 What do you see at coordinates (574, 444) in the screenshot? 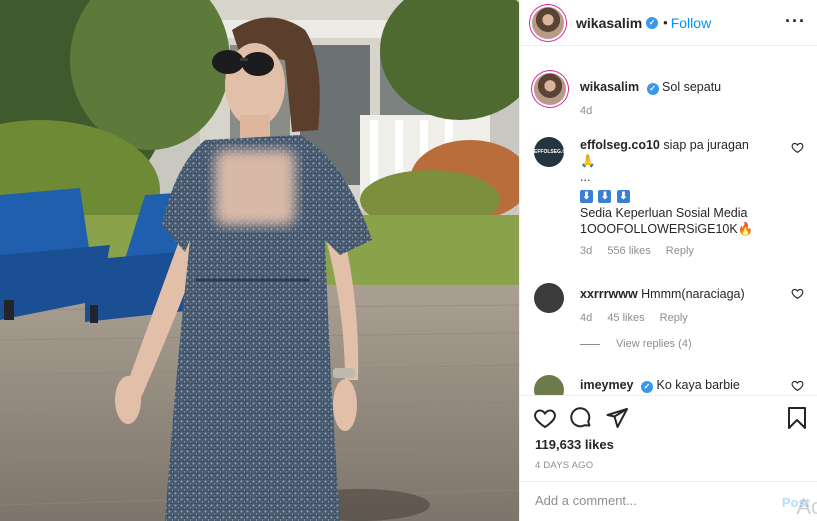
I see `likes-count: 119,633 likes` at bounding box center [574, 444].